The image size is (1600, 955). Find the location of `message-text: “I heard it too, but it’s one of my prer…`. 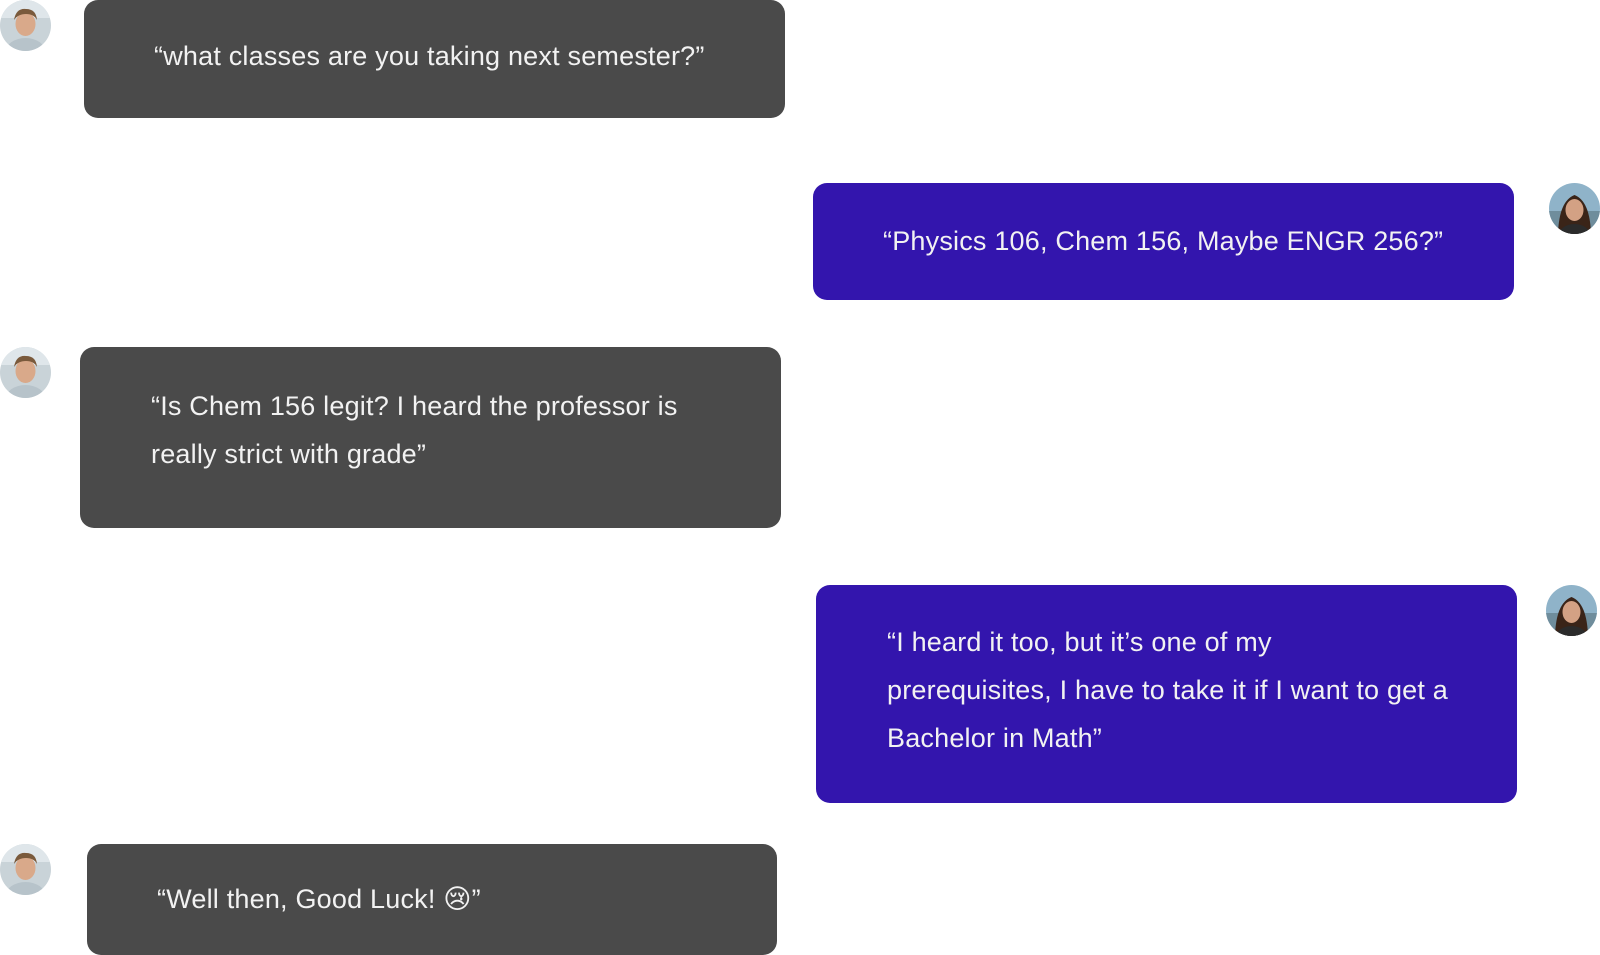

message-text: “I heard it too, but it’s one of my prer… is located at coordinates (1167, 690).